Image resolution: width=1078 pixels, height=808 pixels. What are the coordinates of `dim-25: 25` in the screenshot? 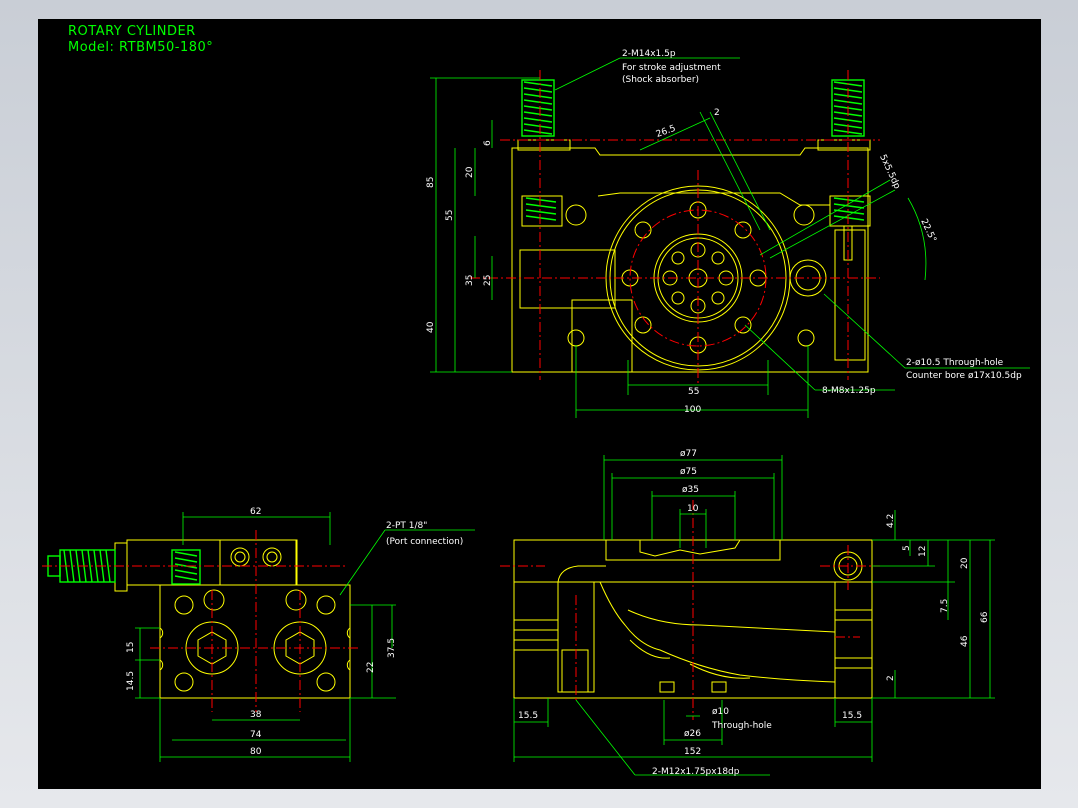 It's located at (488, 280).